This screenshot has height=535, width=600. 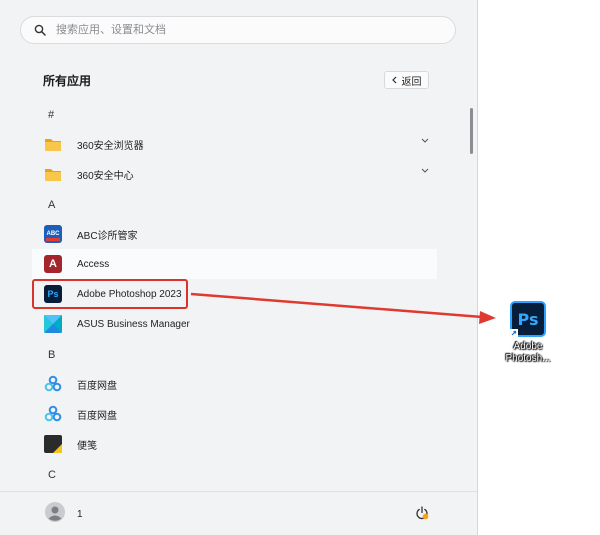 I want to click on arrow-annotation, so click(x=343, y=308).